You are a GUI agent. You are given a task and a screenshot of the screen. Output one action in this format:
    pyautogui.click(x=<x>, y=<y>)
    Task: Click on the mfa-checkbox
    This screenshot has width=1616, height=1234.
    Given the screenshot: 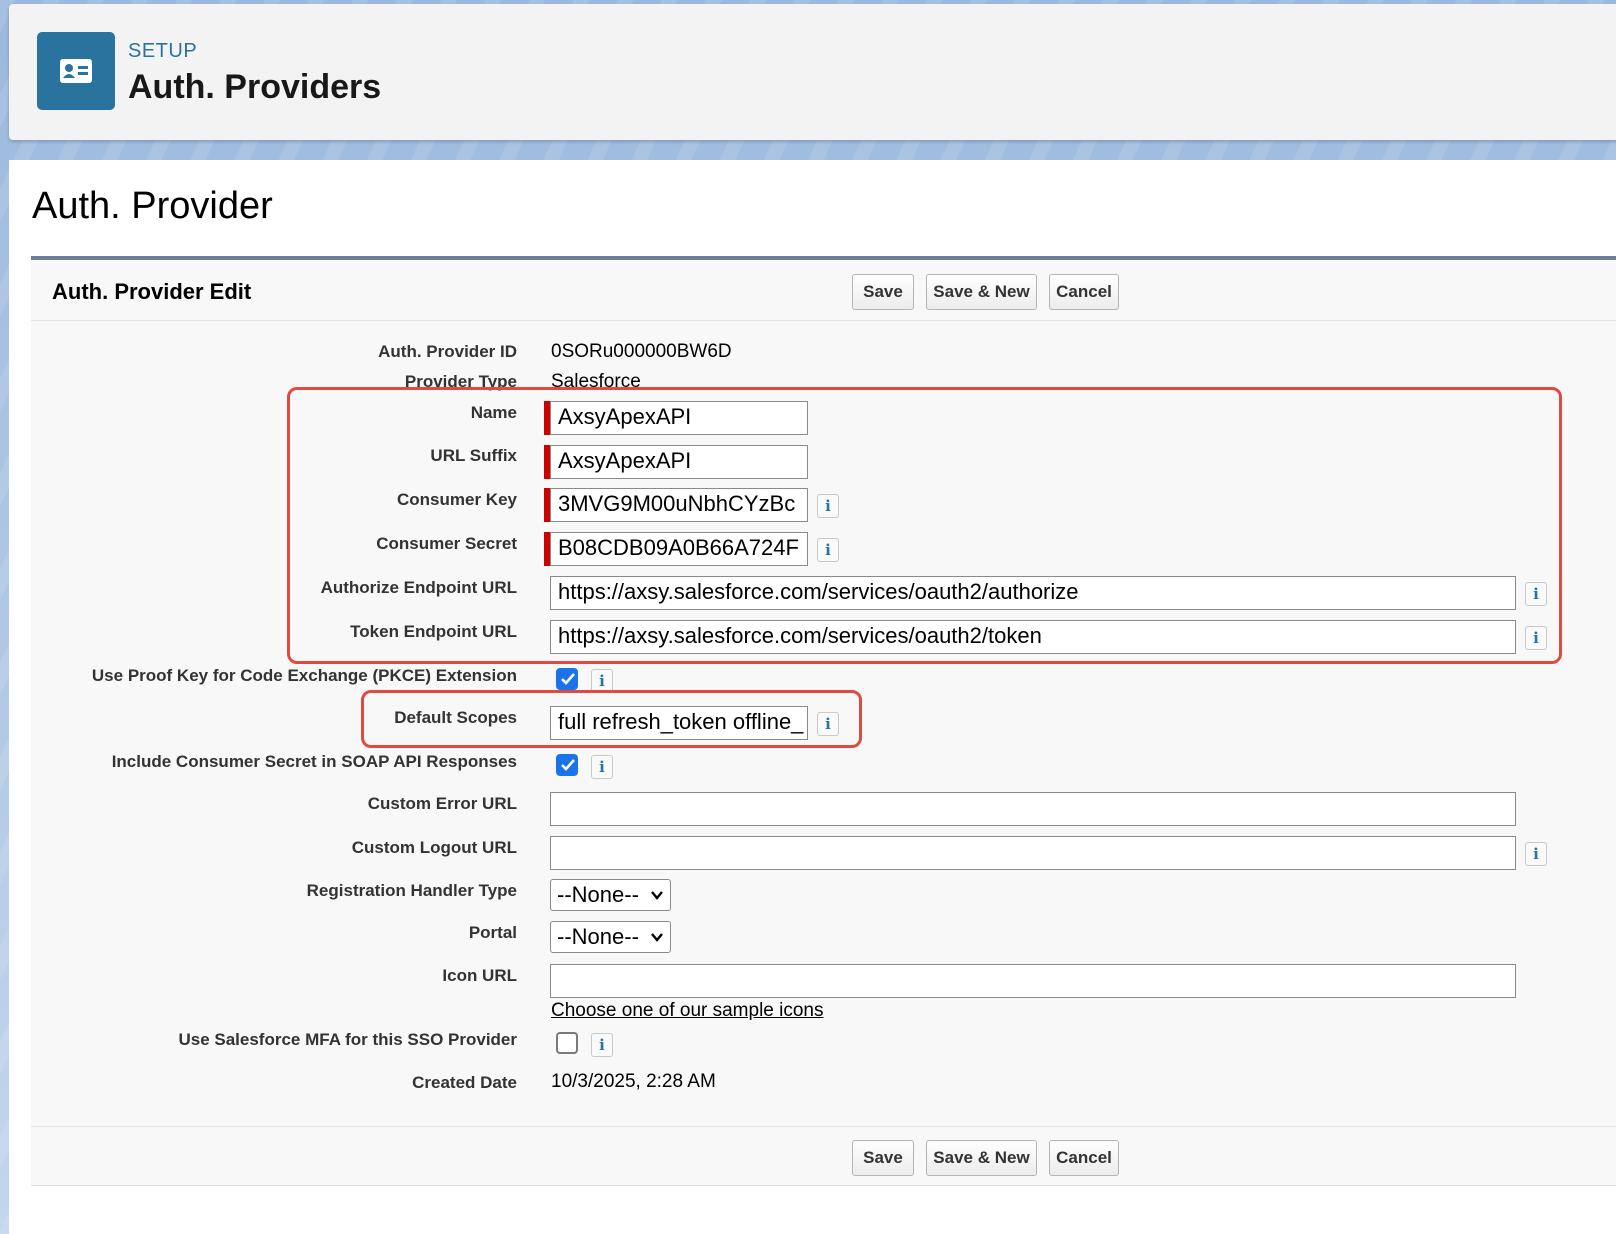 What is the action you would take?
    pyautogui.click(x=567, y=1043)
    